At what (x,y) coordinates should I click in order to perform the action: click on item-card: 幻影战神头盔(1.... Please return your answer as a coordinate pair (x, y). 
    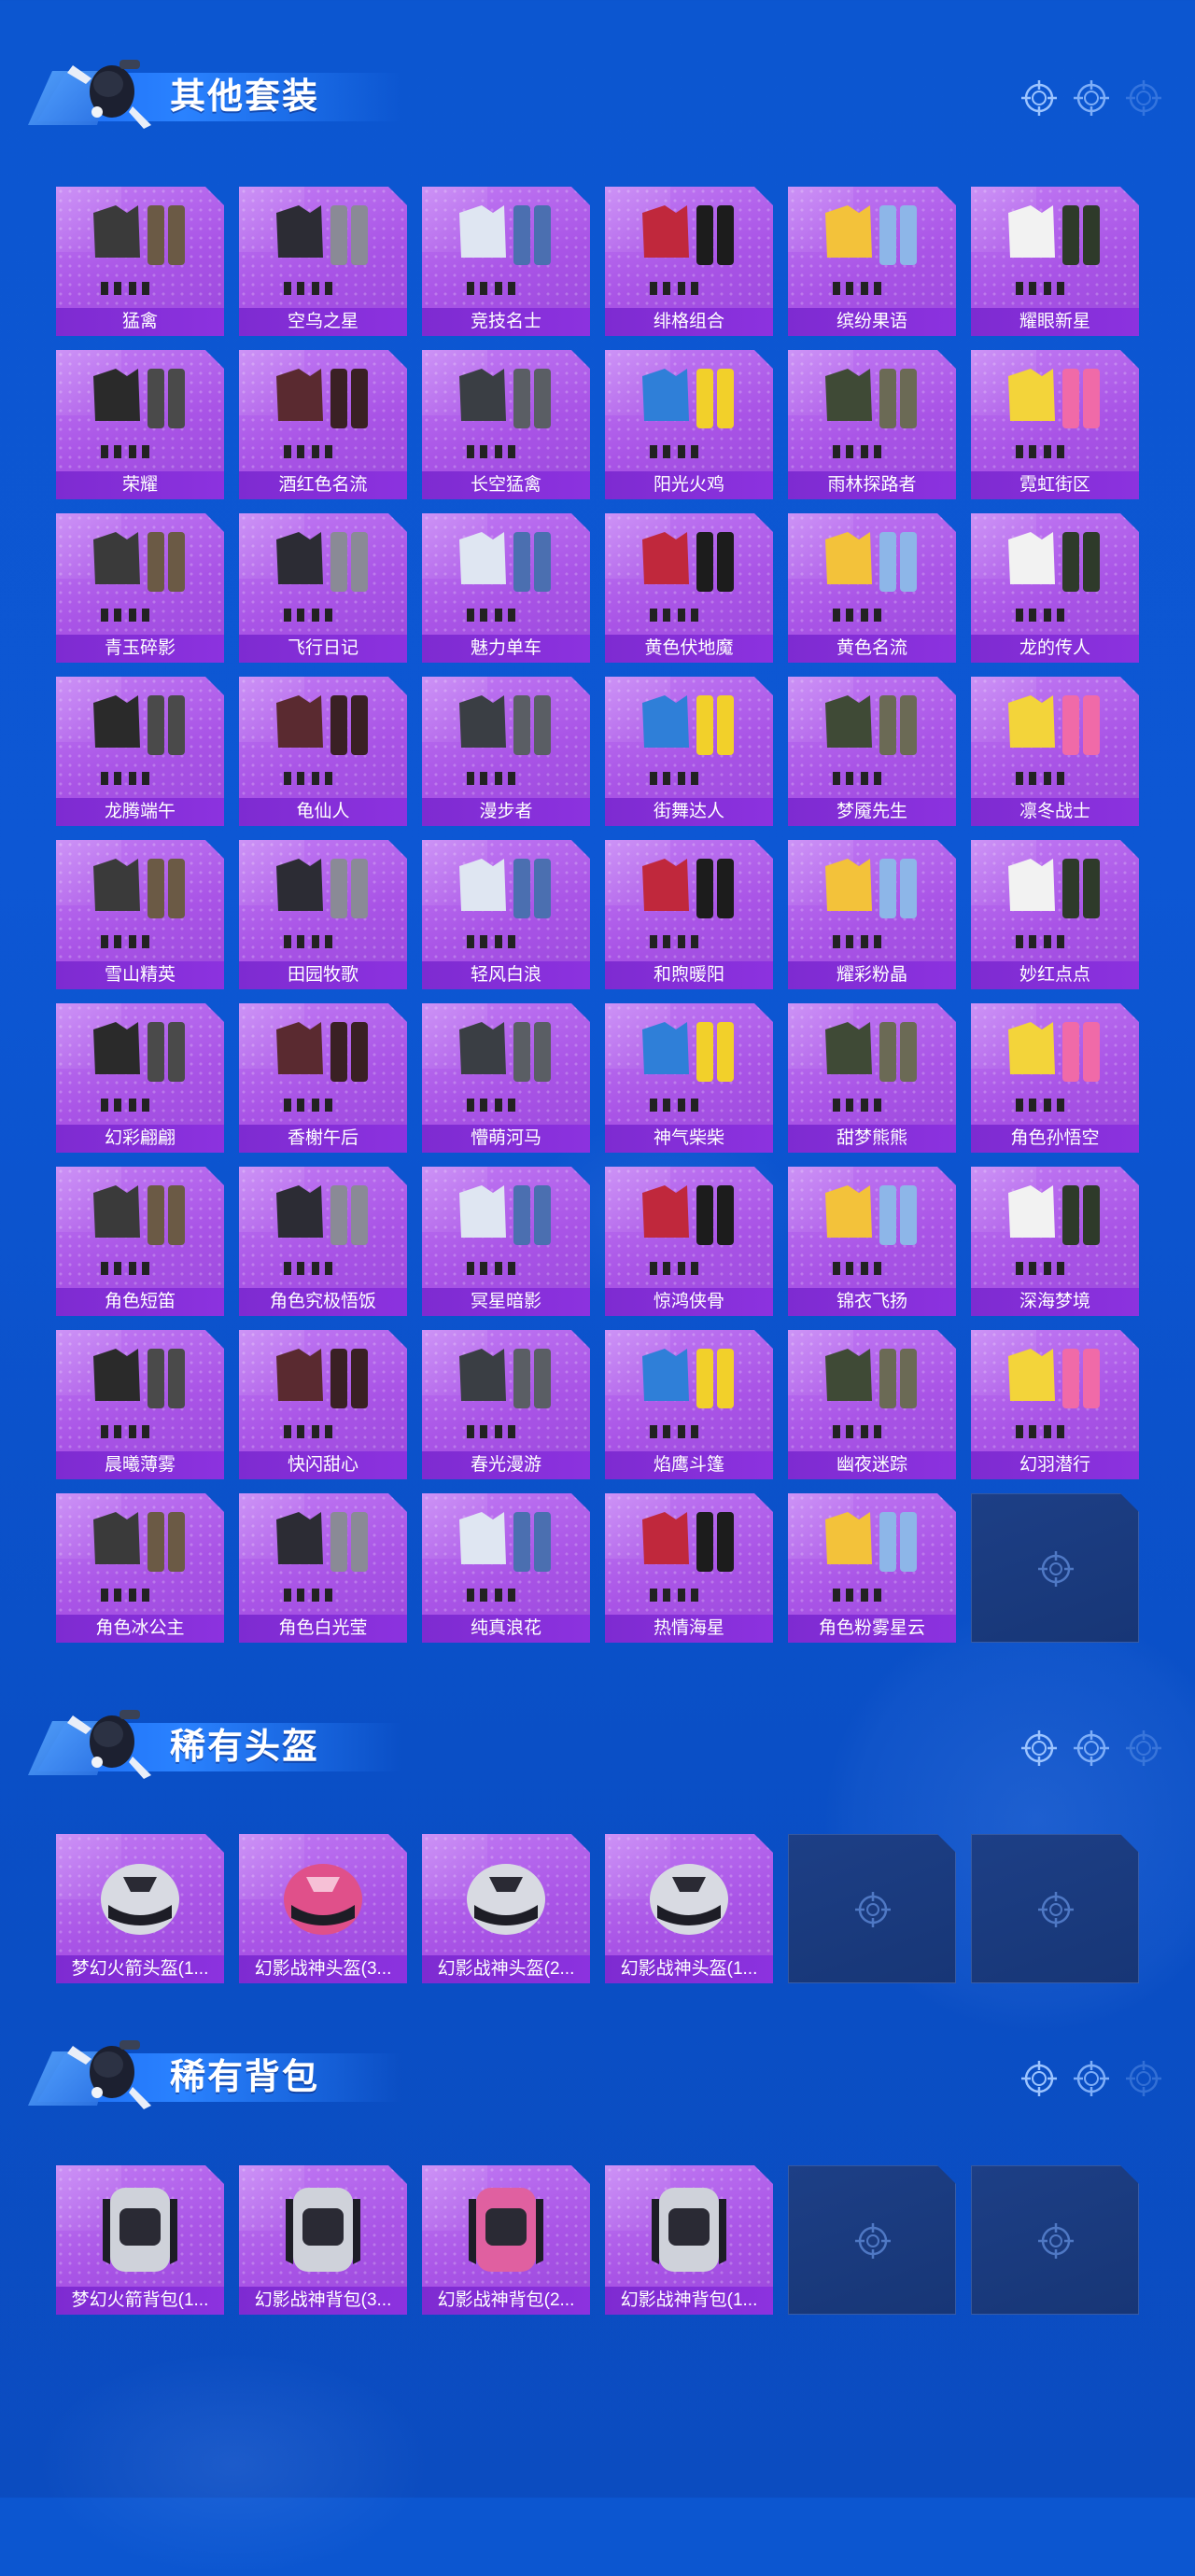
    Looking at the image, I should click on (689, 1908).